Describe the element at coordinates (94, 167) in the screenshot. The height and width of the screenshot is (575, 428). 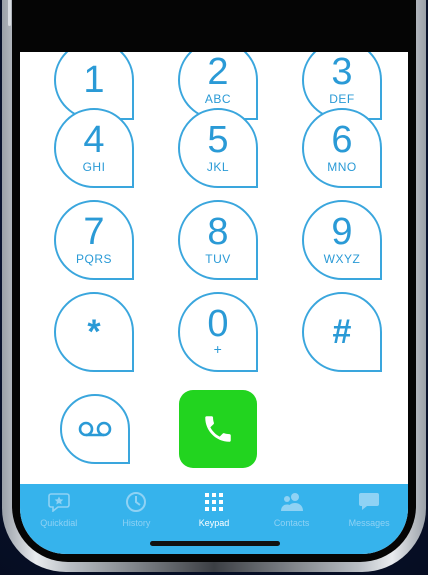
I see `key-letters: GHI` at that location.